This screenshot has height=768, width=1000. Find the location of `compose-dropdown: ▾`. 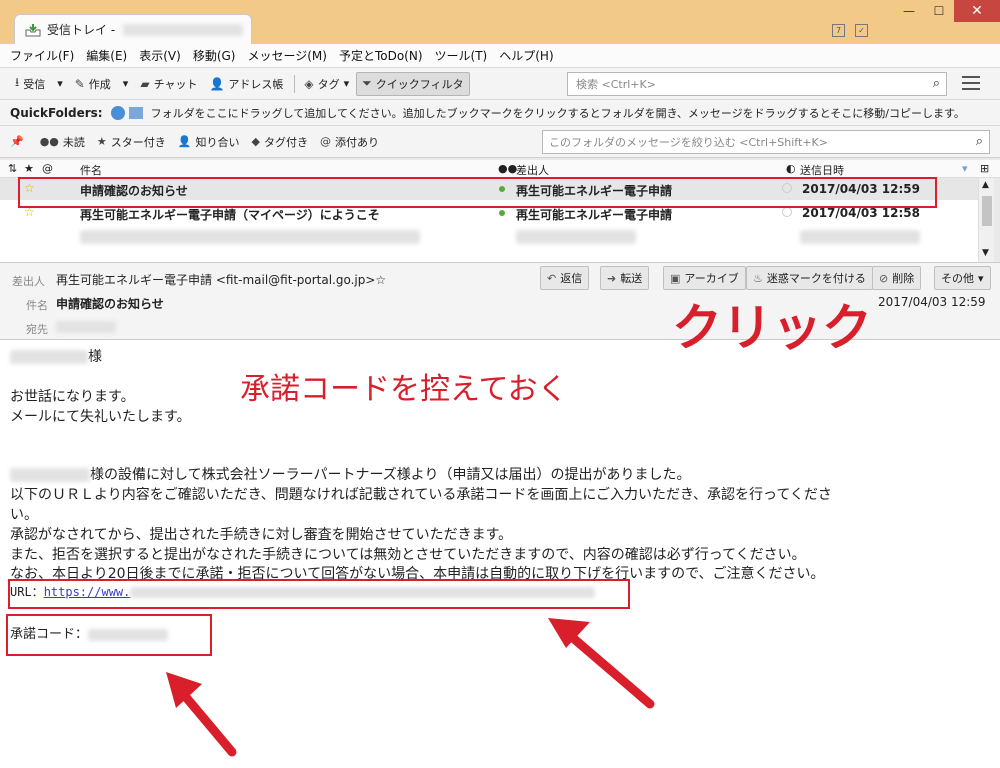

compose-dropdown: ▾ is located at coordinates (126, 83).